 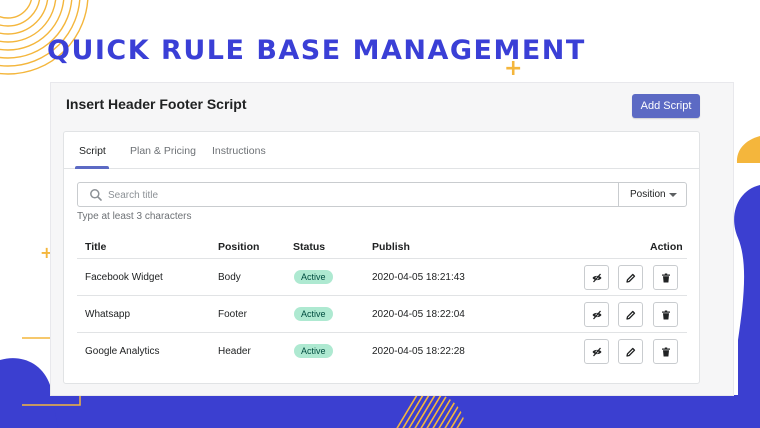 I want to click on row-position: Header, so click(x=234, y=351).